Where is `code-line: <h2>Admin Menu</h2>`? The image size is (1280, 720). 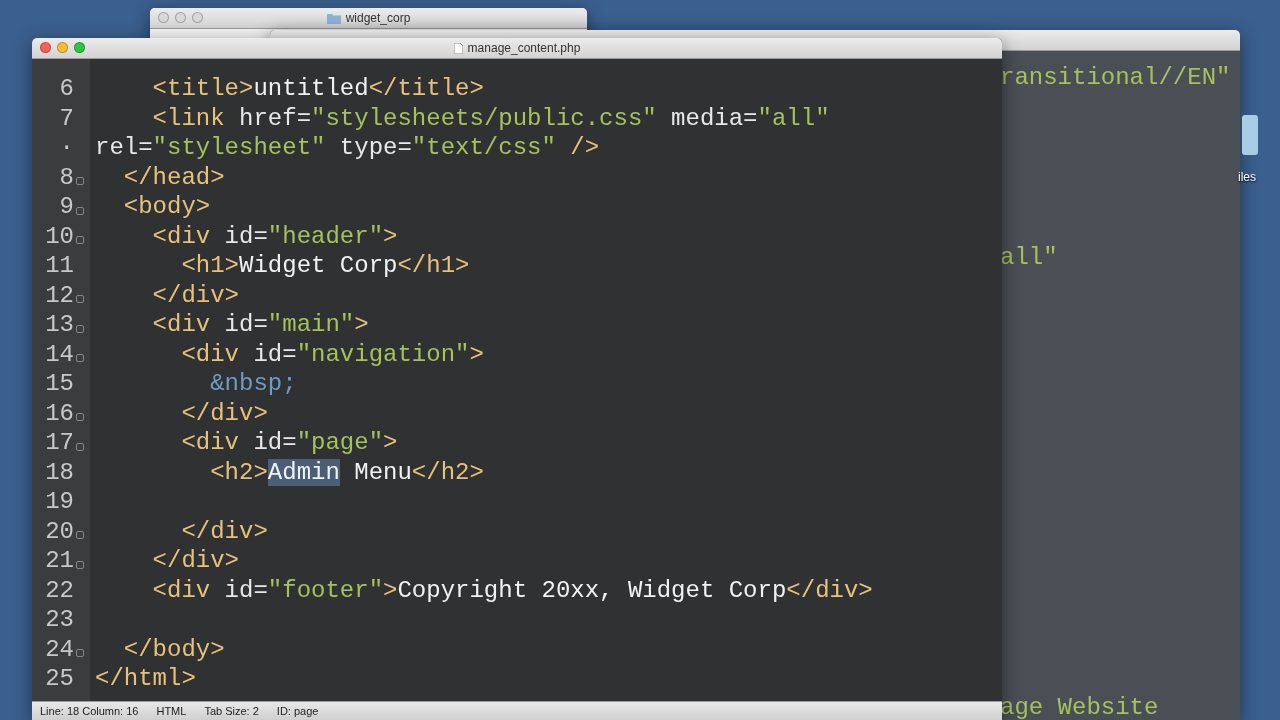 code-line: <h2>Admin Menu</h2> is located at coordinates (347, 472).